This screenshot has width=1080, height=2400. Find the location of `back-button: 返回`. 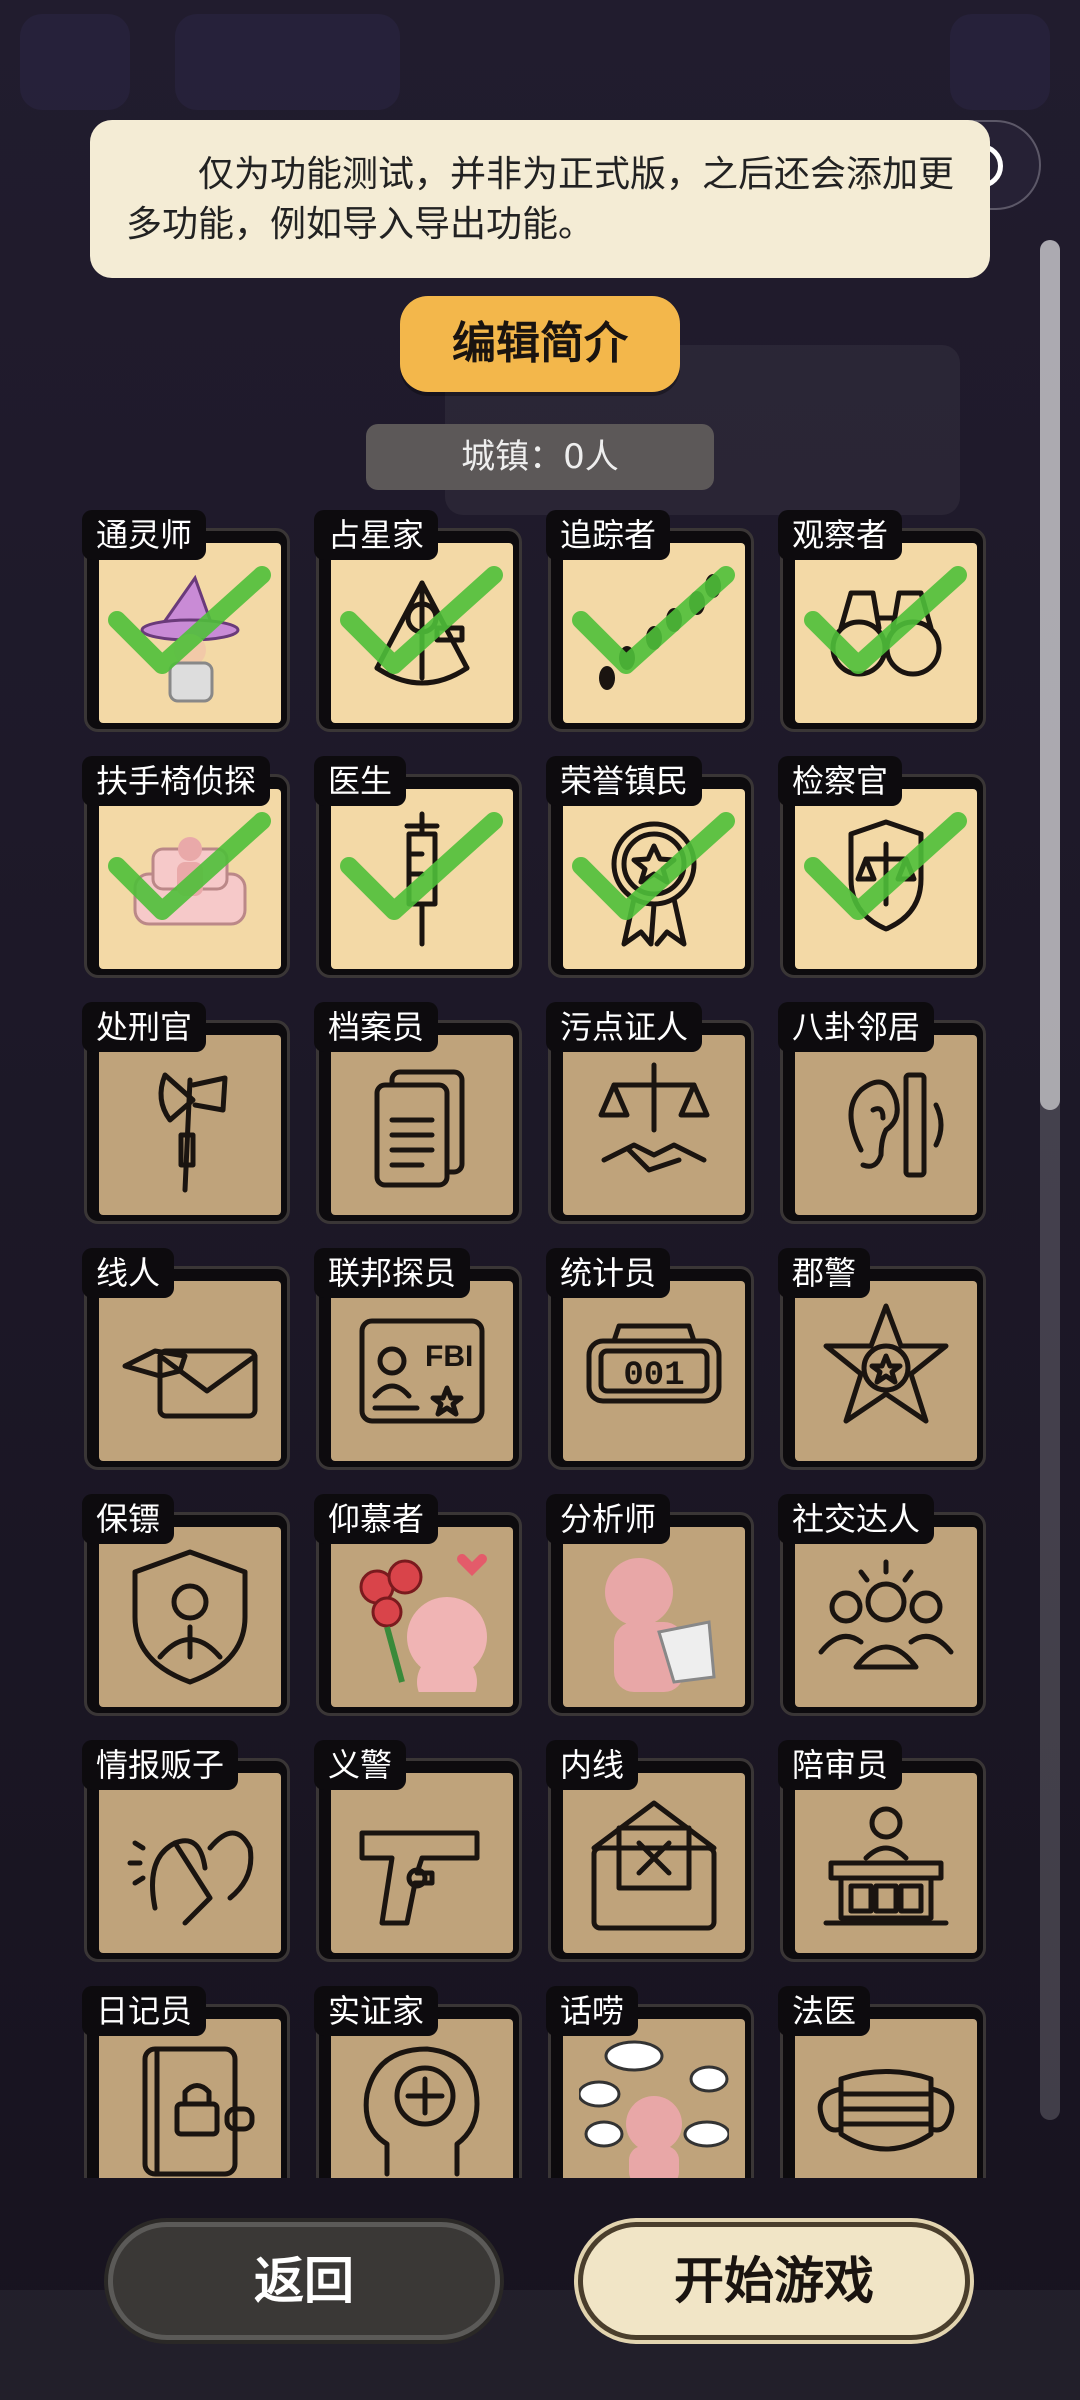

back-button: 返回 is located at coordinates (304, 2281).